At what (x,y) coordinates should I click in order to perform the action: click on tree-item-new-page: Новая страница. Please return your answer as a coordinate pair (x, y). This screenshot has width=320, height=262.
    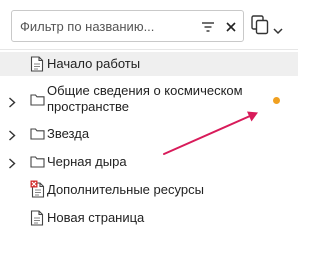
    Looking at the image, I should click on (149, 218).